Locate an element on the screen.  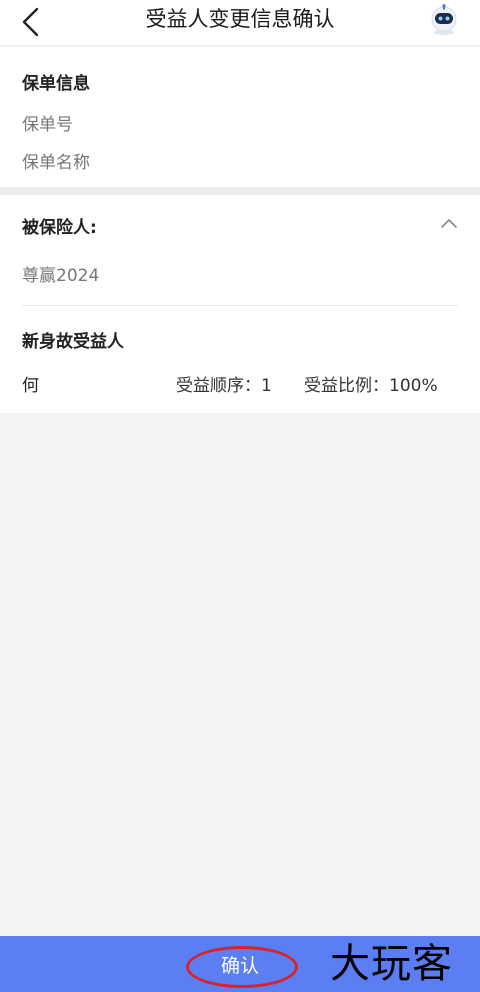
watermark-text: 大玩客 is located at coordinates (391, 964).